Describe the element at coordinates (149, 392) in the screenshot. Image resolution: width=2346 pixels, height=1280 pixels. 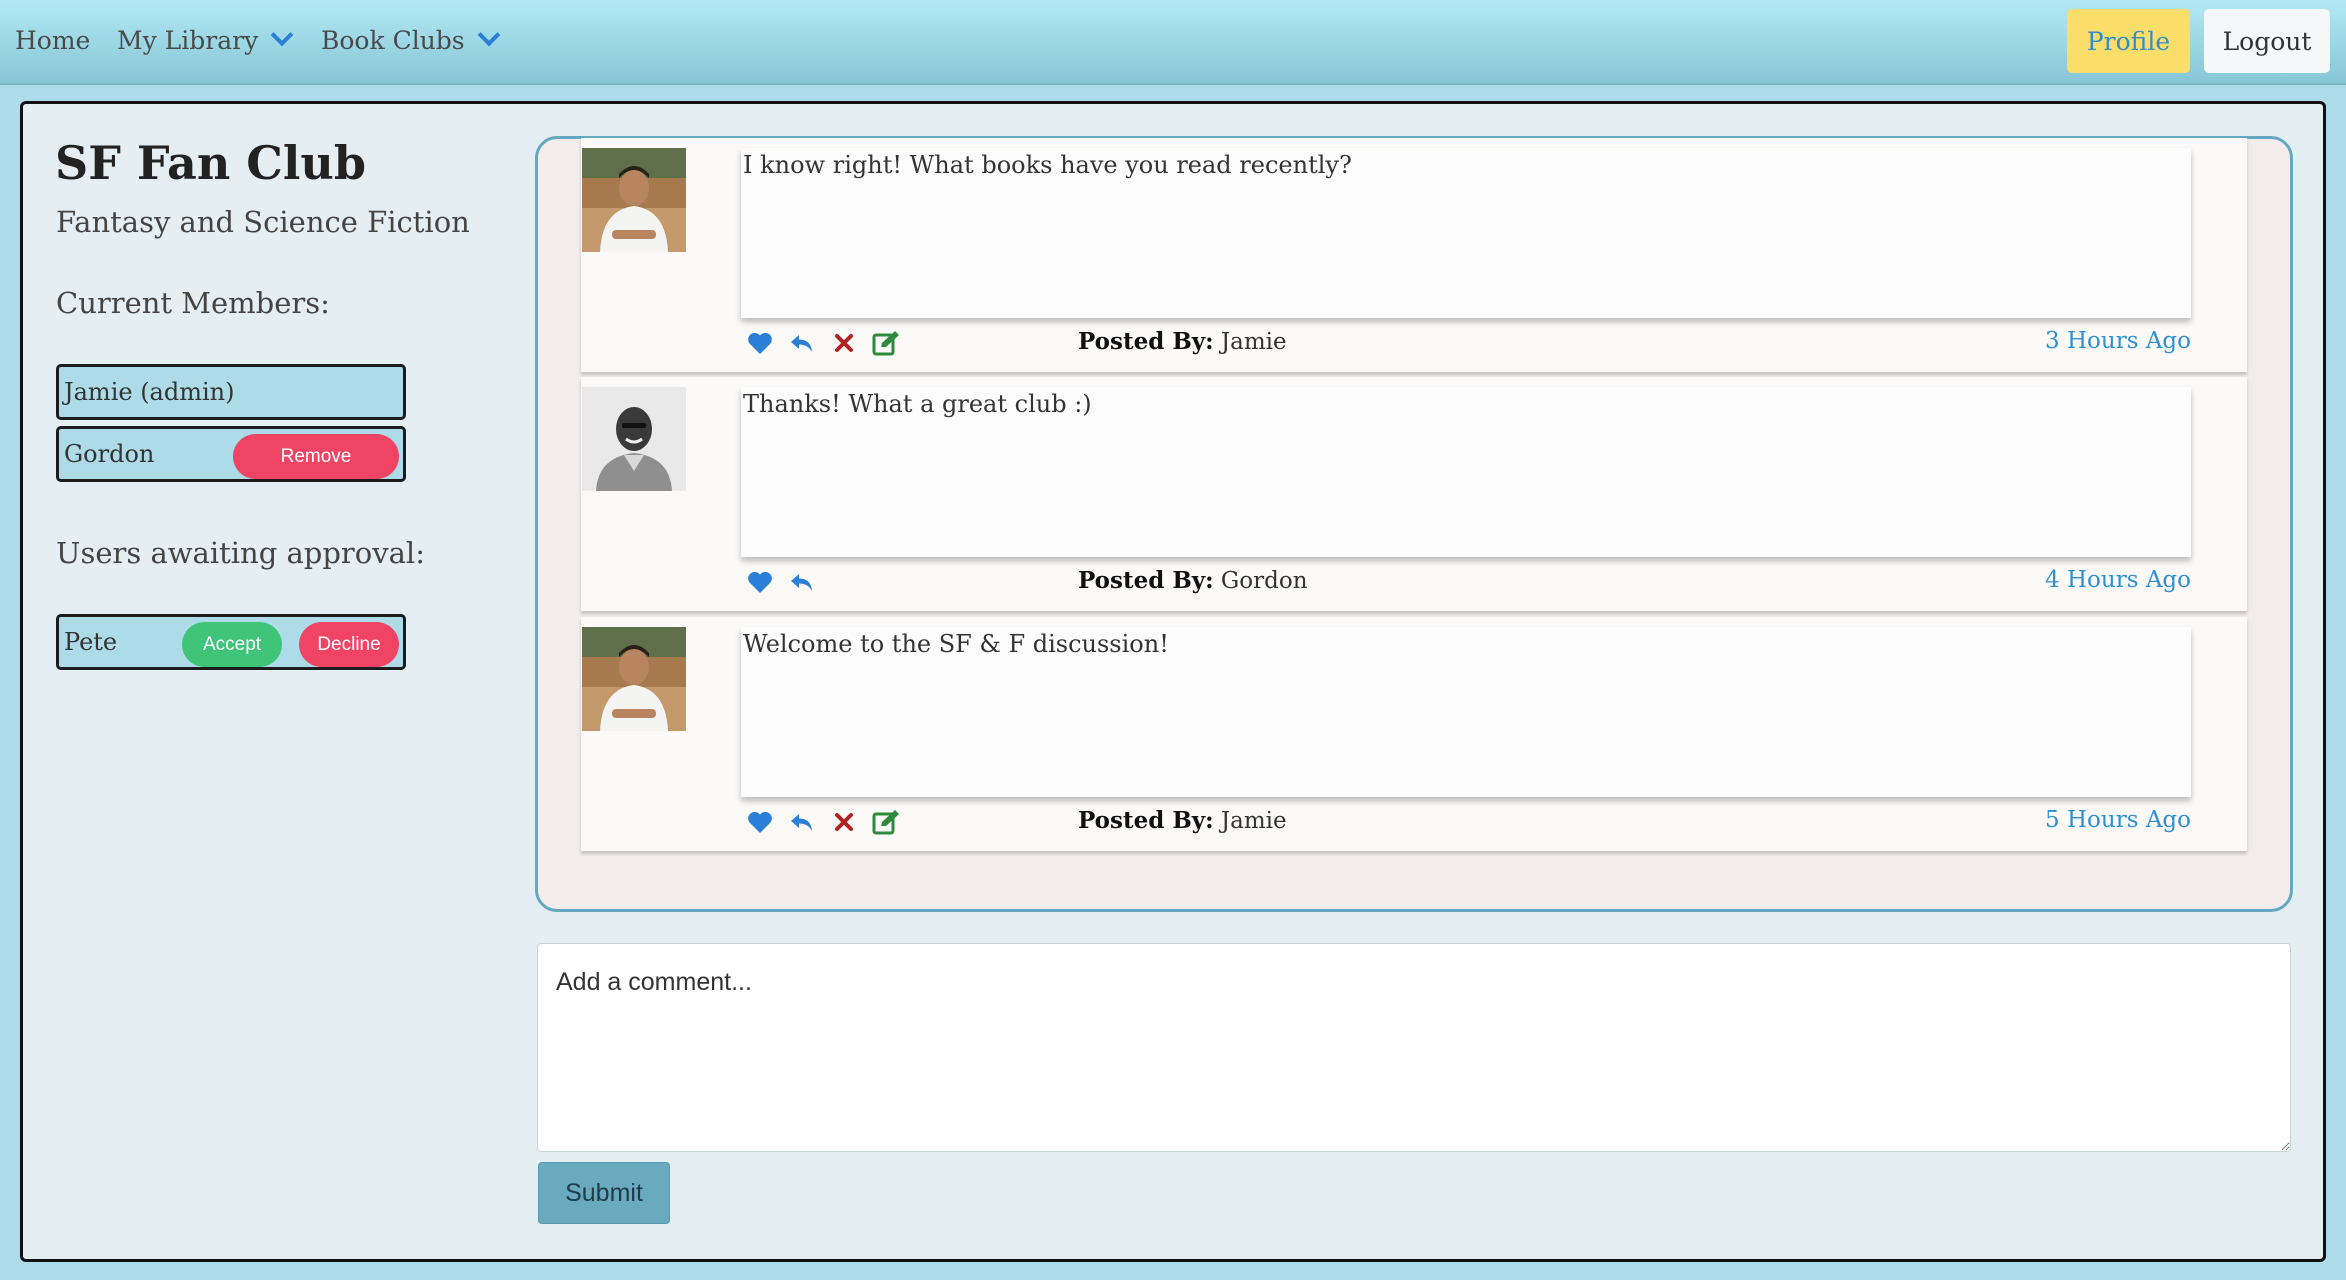
I see `member-name: Jamie (admin)` at that location.